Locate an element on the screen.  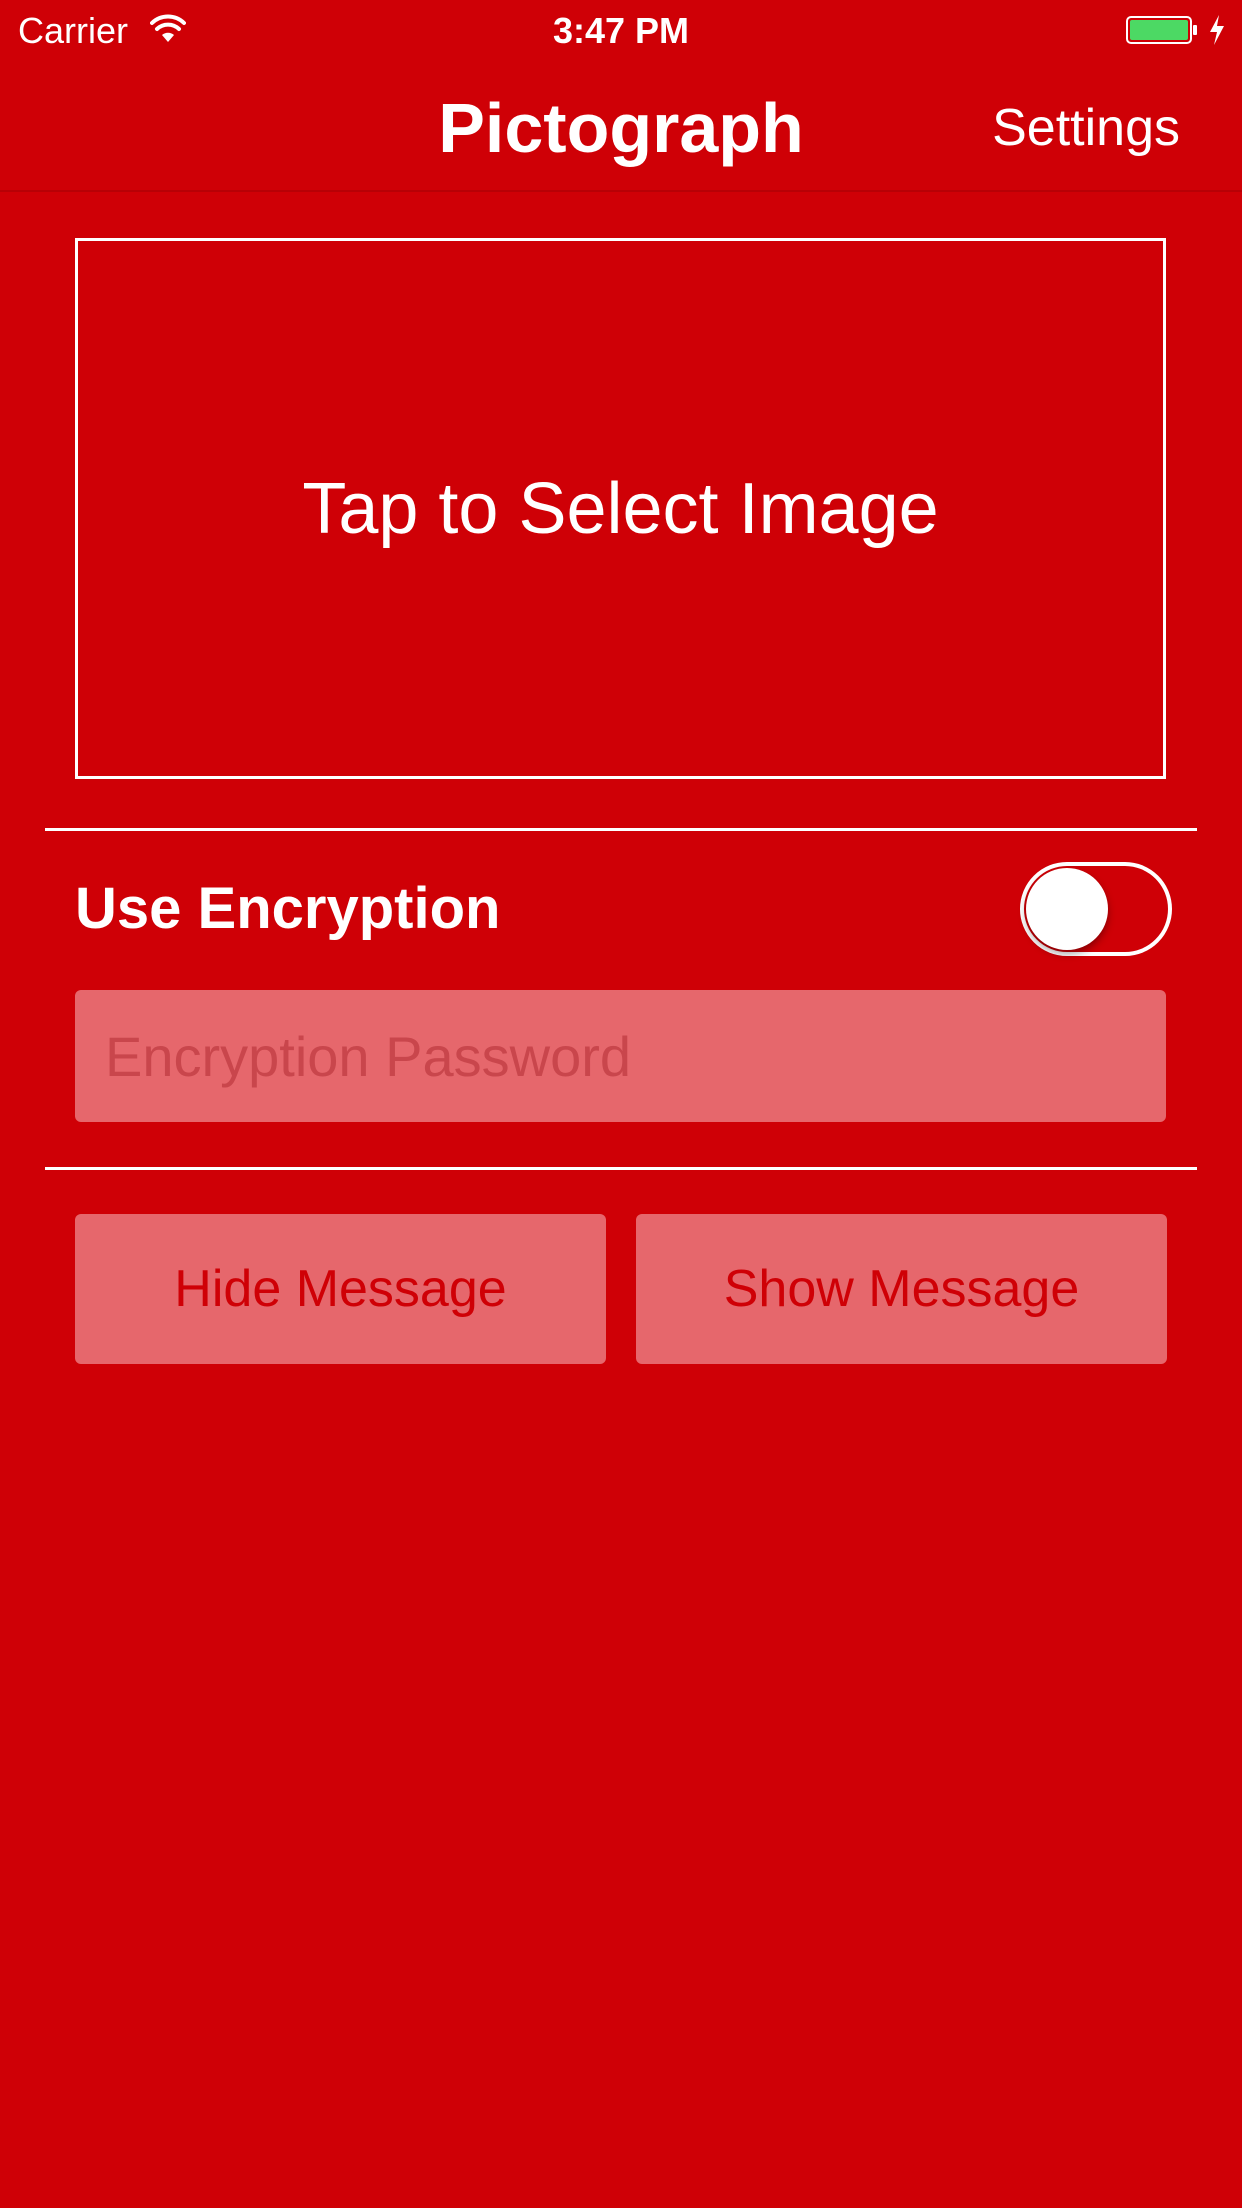
status-time: 3:47 PM is located at coordinates (621, 30).